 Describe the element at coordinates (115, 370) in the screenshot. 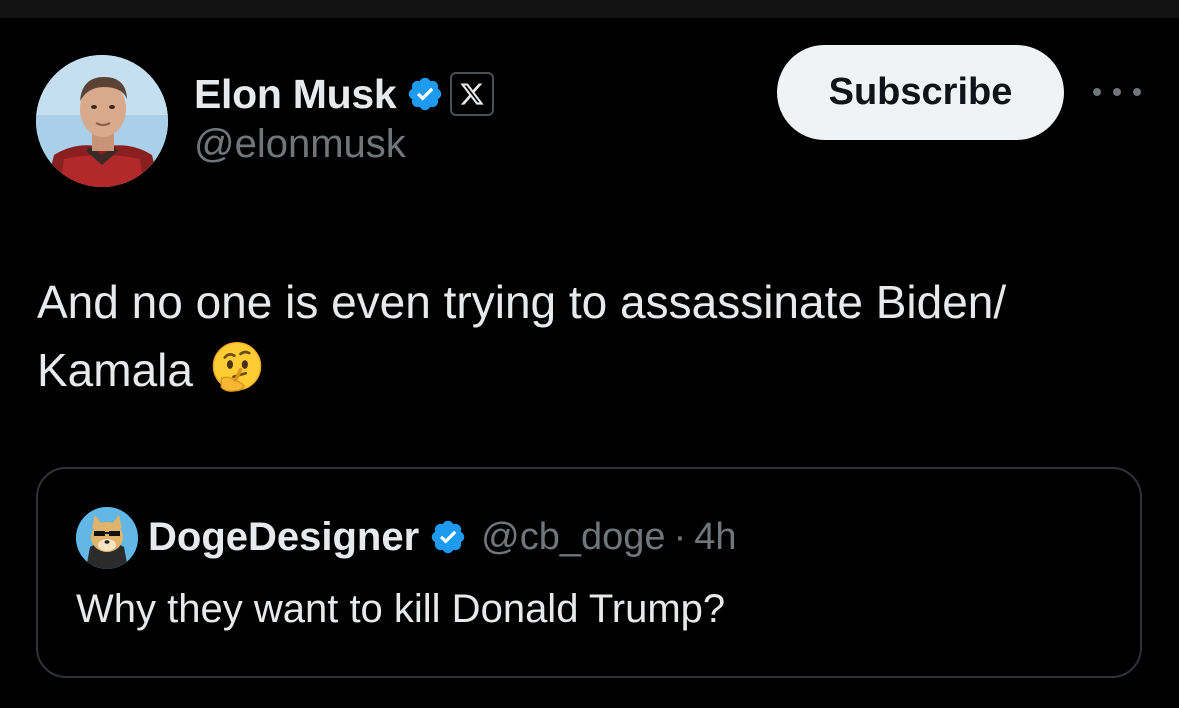

I see `tweet-text-line2: Kamala` at that location.